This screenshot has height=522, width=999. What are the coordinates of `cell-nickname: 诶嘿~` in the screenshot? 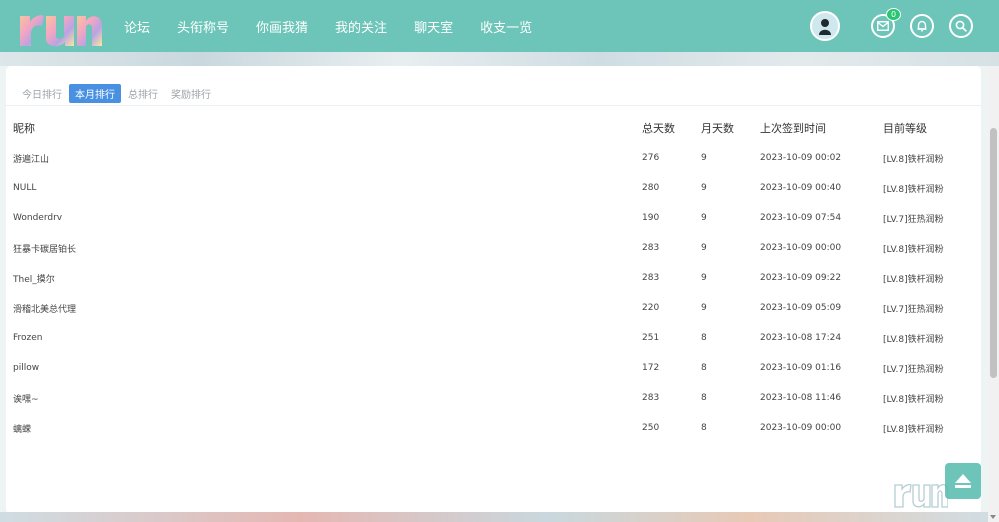 It's located at (324, 398).